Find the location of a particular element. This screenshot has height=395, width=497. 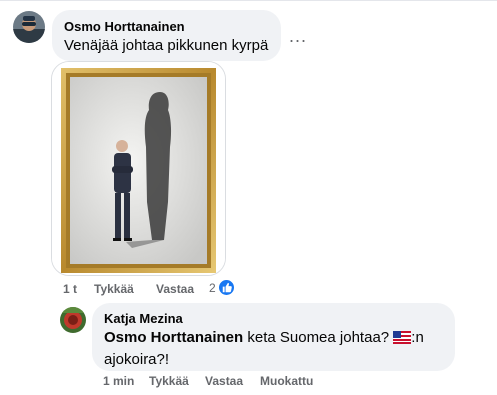

thumbs-up-icon is located at coordinates (226, 287).